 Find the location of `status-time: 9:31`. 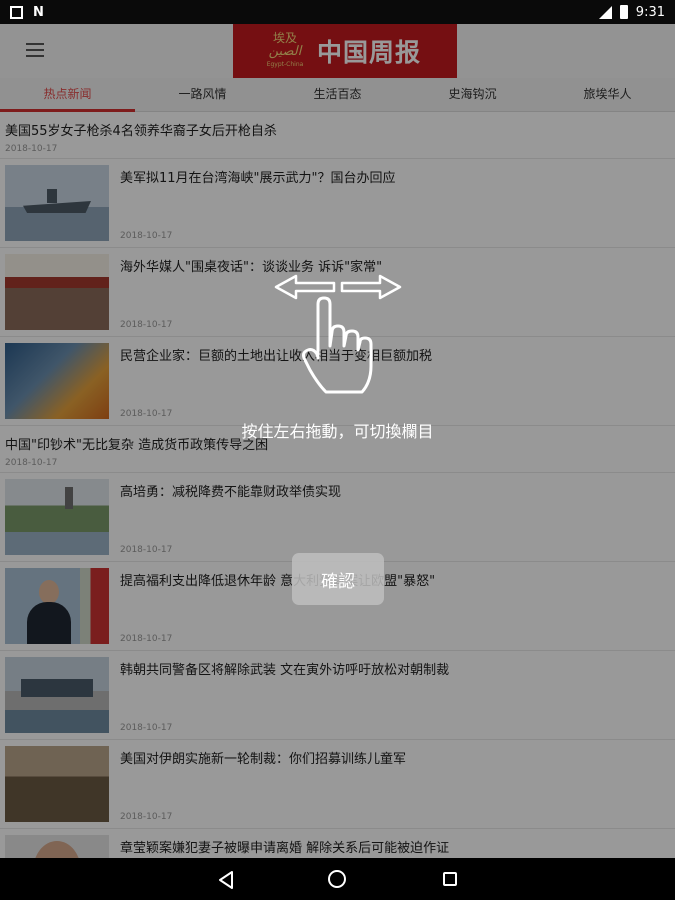

status-time: 9:31 is located at coordinates (650, 12).